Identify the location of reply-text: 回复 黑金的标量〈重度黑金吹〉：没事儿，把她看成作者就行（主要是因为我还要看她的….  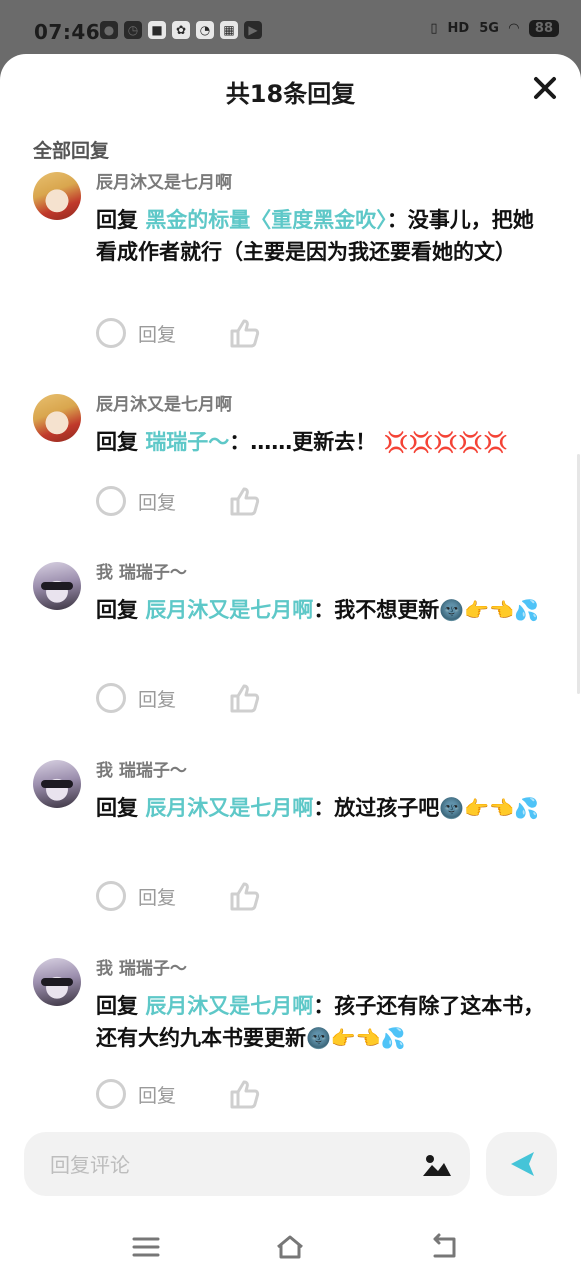
(323, 236).